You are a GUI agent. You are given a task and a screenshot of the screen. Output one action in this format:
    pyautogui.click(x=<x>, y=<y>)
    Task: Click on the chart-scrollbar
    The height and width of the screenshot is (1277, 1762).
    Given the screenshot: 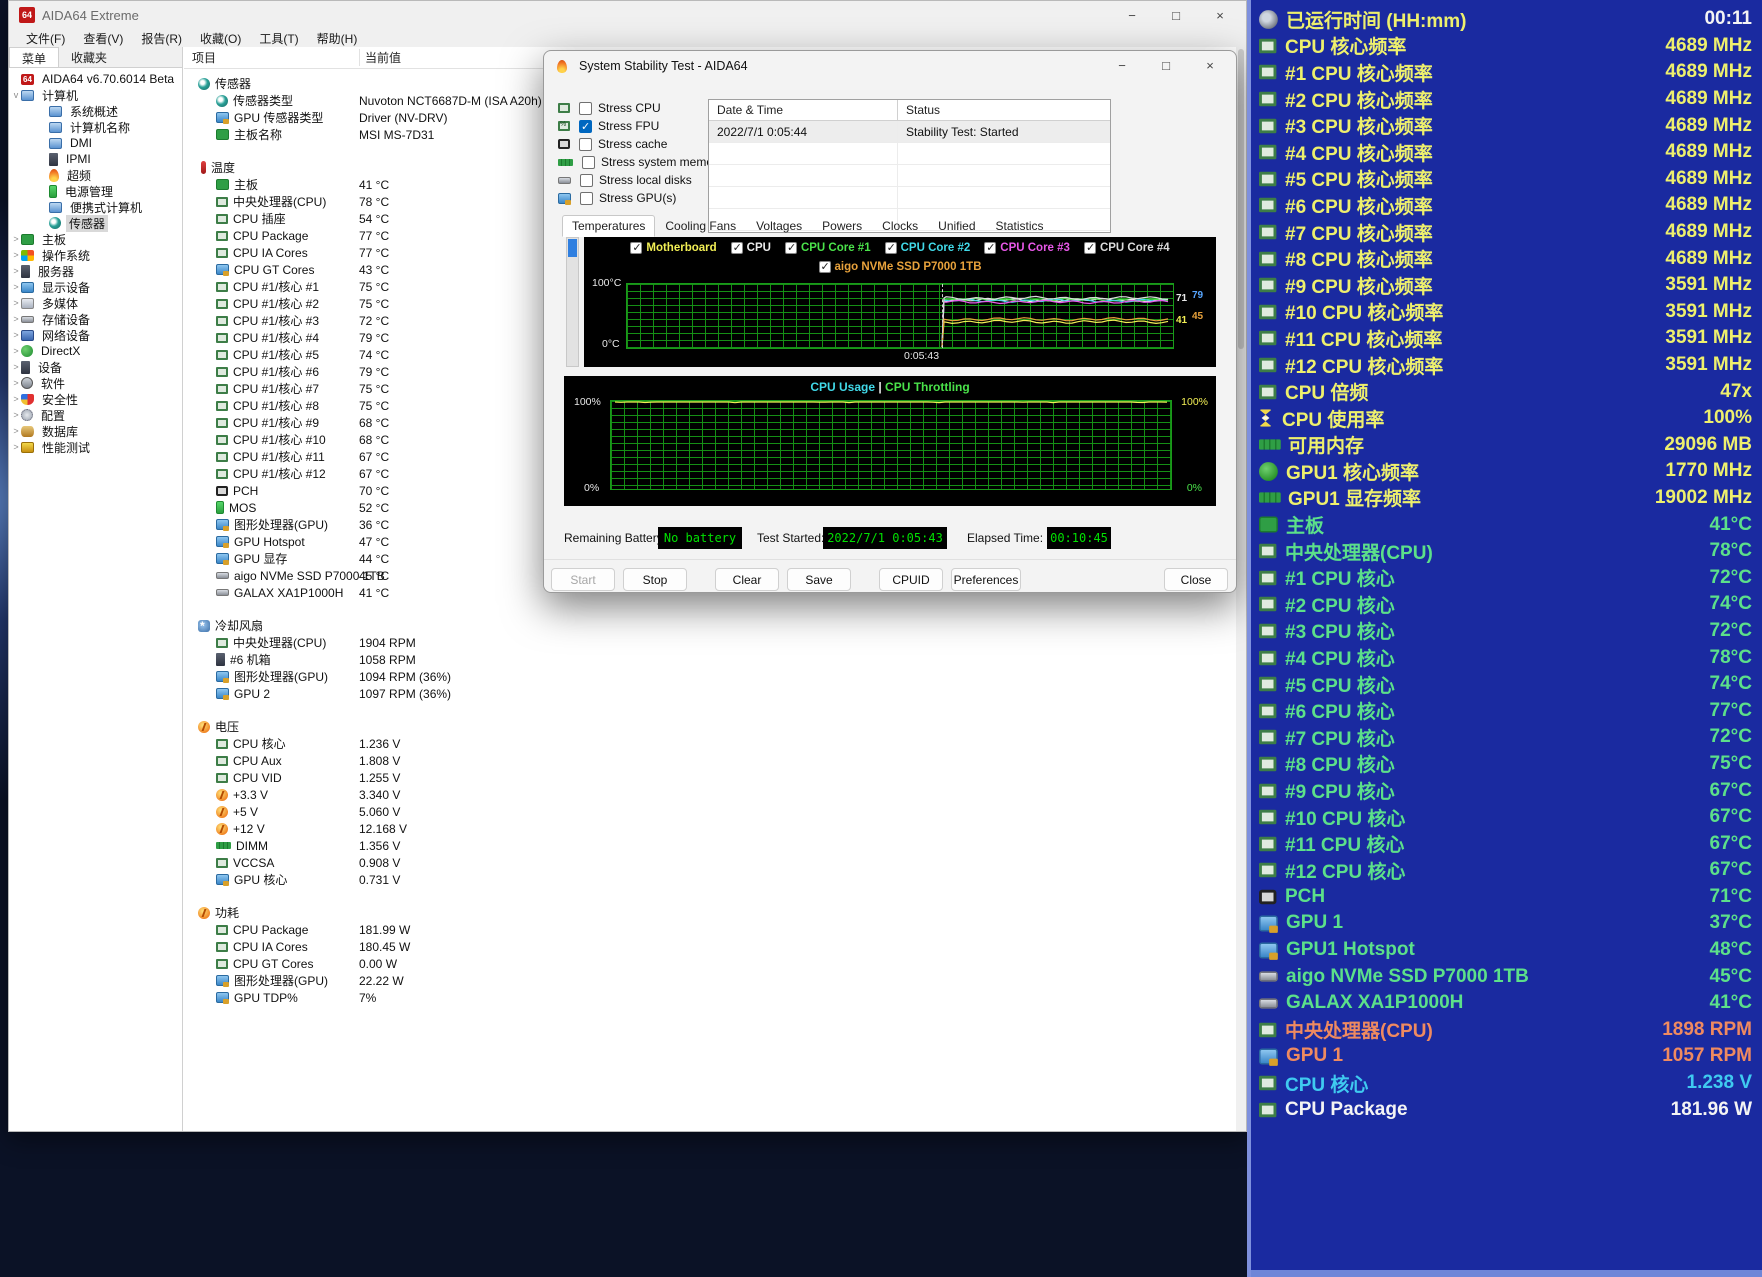 What is the action you would take?
    pyautogui.click(x=572, y=302)
    